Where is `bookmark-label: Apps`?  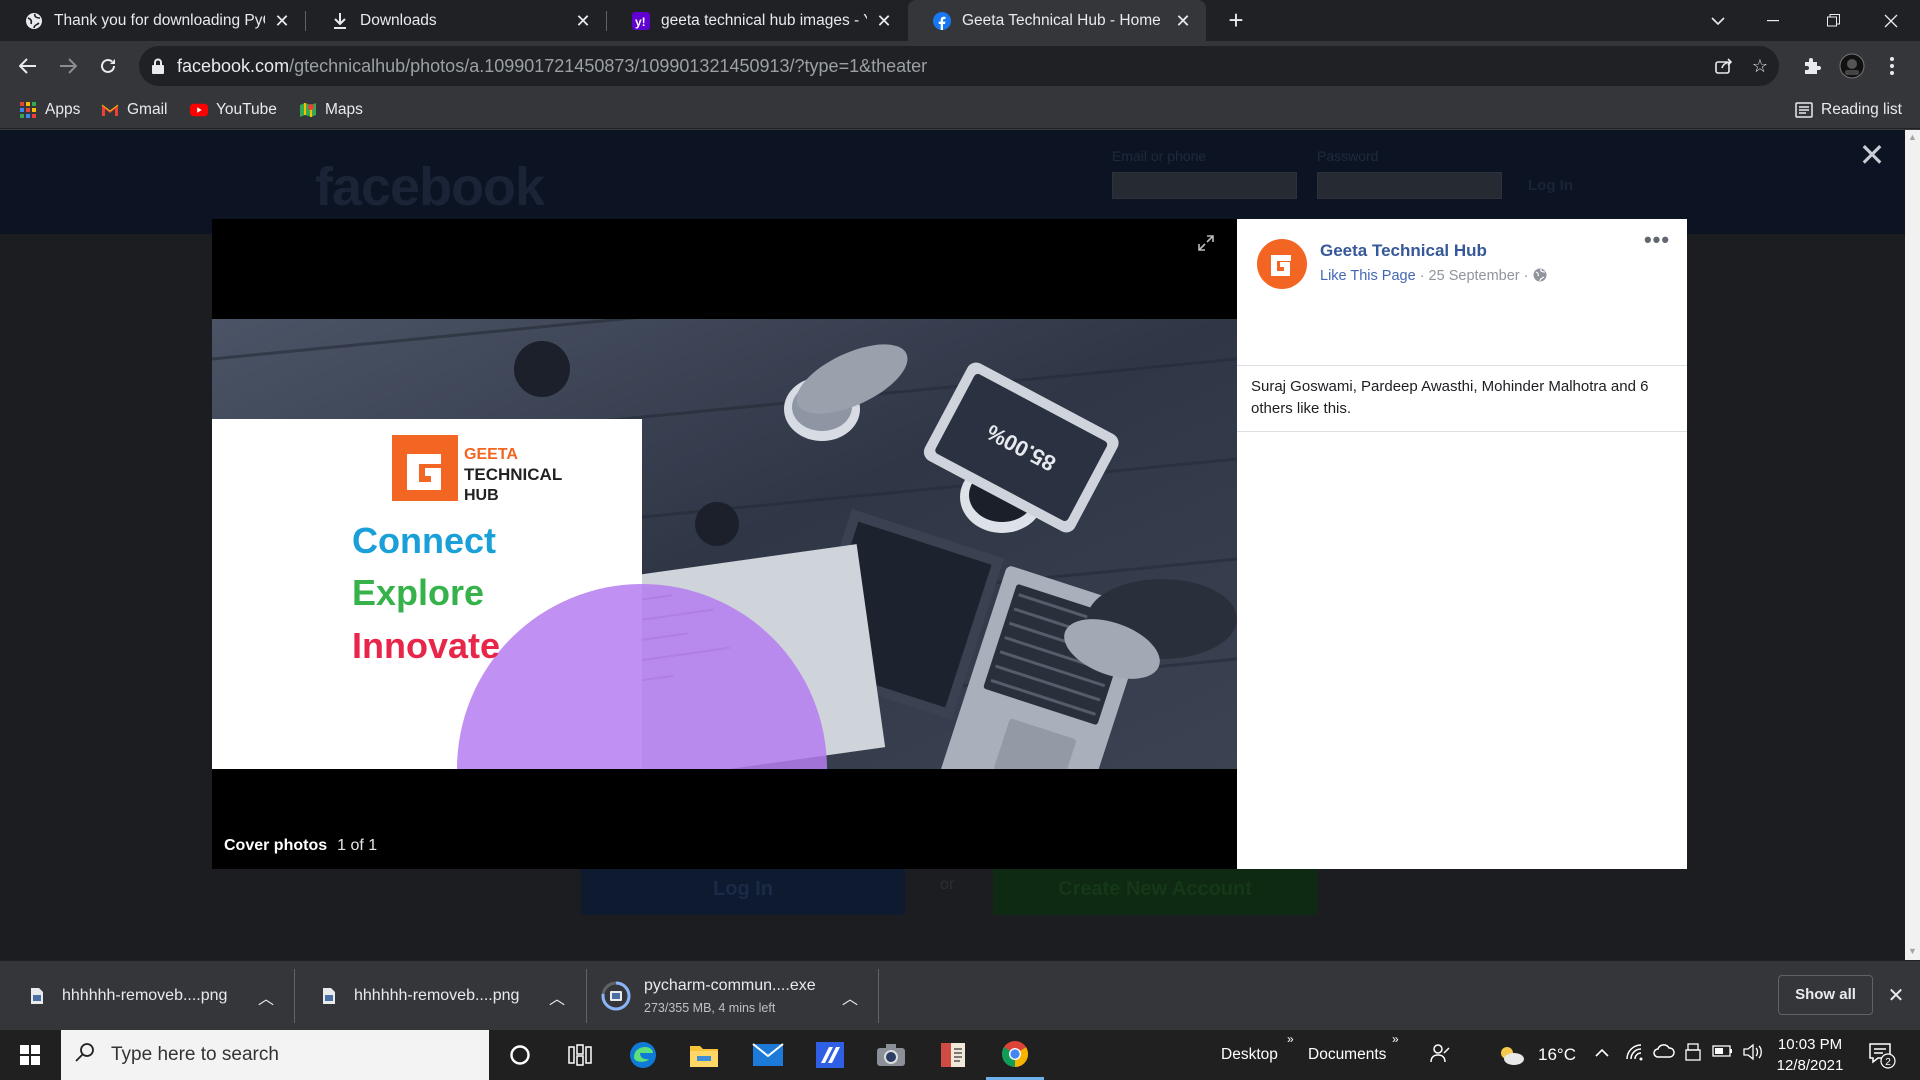 bookmark-label: Apps is located at coordinates (63, 109).